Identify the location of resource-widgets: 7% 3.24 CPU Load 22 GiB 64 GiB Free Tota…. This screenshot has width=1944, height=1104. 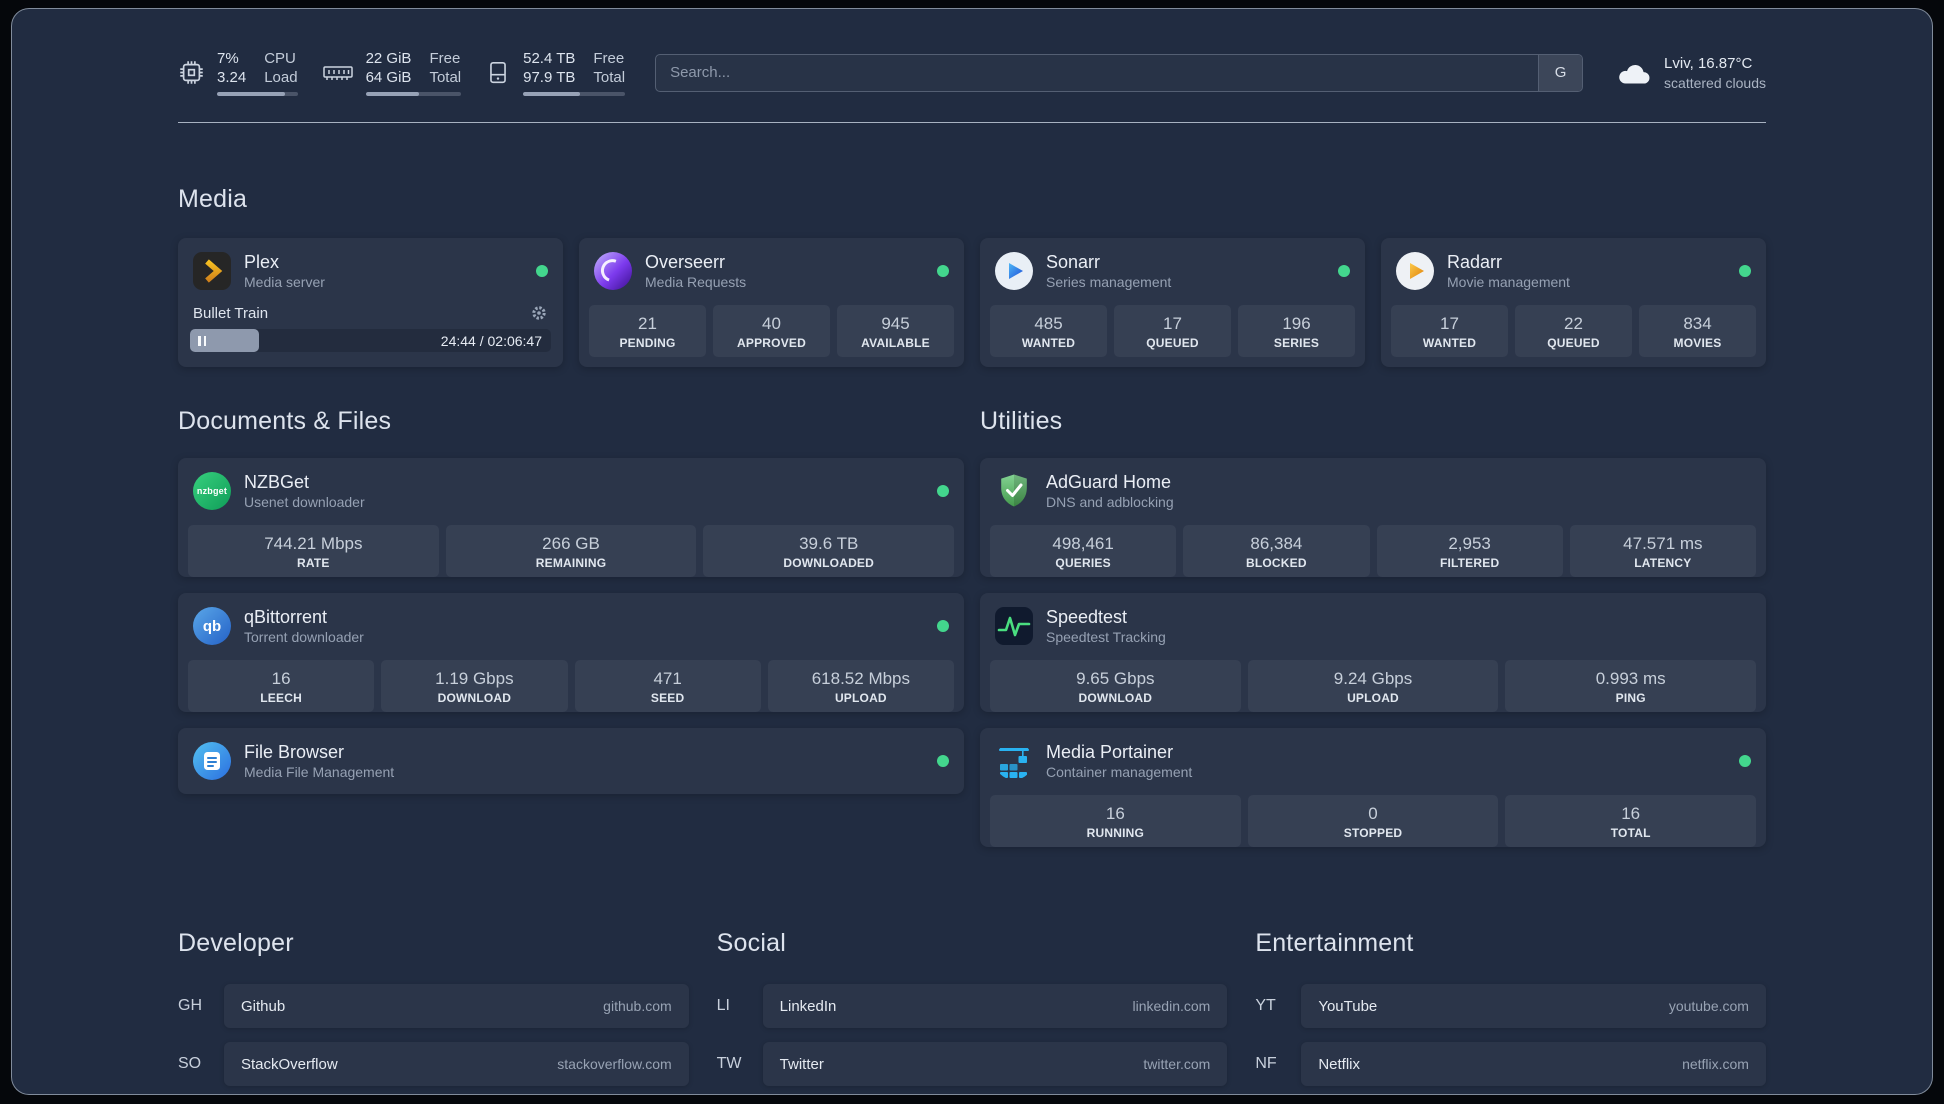
(402, 72).